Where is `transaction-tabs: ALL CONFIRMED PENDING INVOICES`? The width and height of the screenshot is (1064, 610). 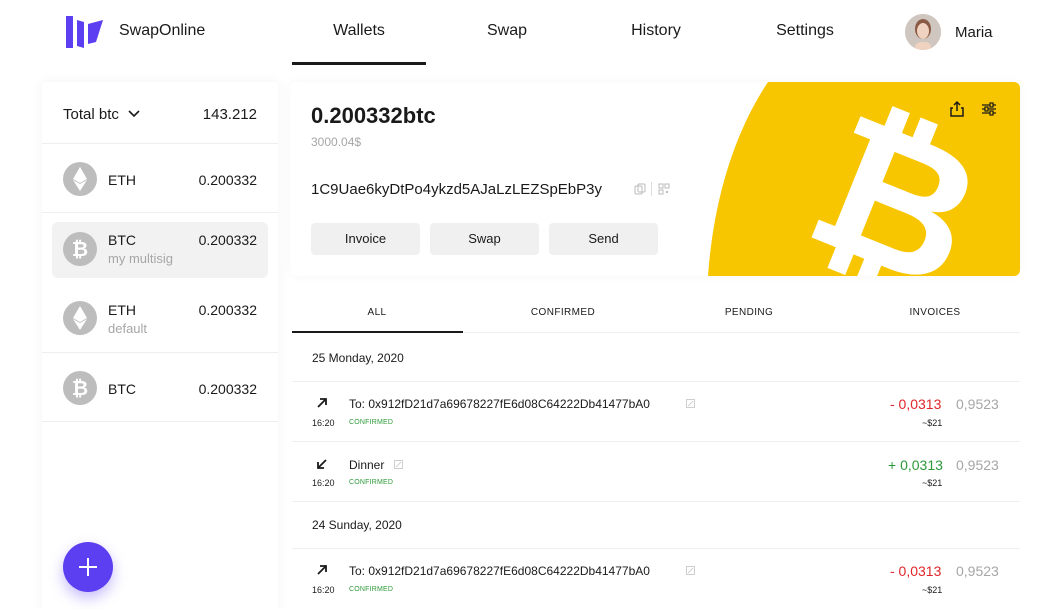
transaction-tabs: ALL CONFIRMED PENDING INVOICES is located at coordinates (656, 313).